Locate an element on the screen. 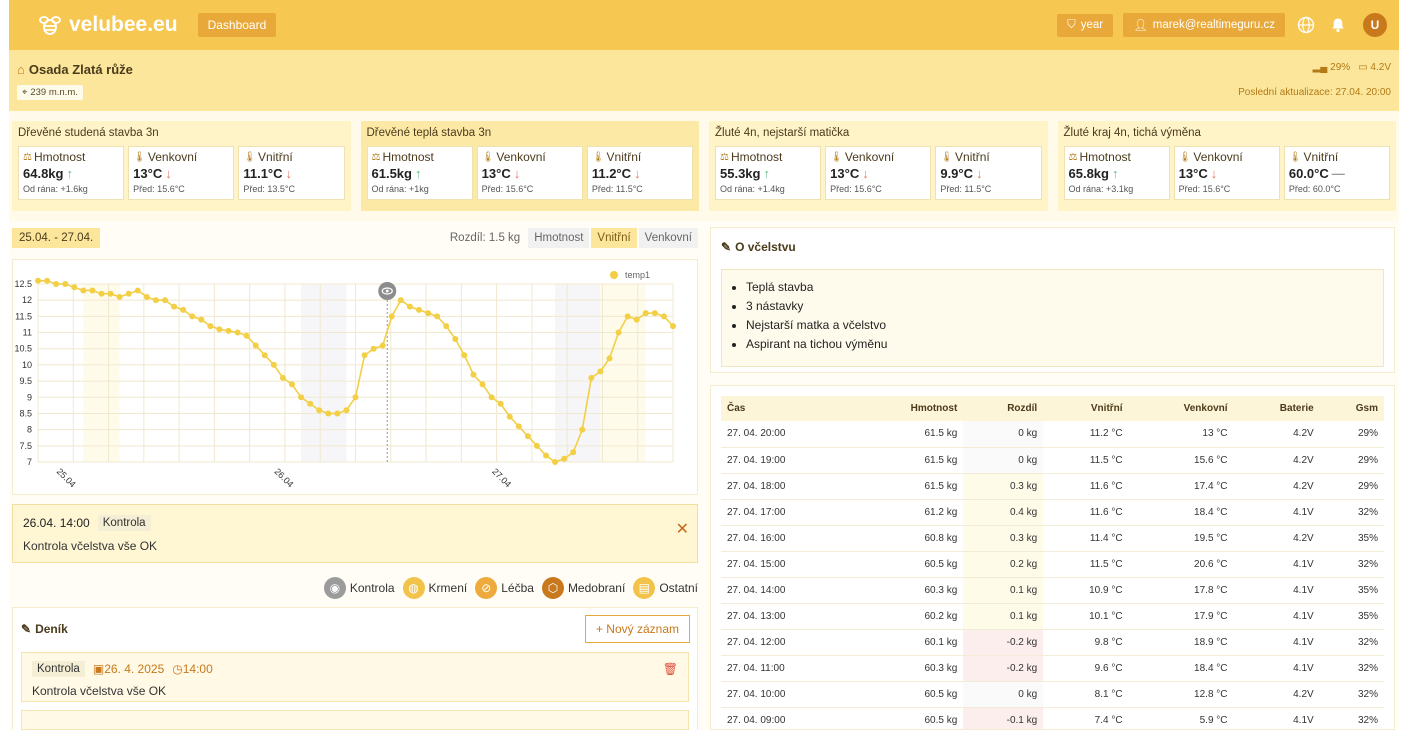 Image resolution: width=1408 pixels, height=730 pixels. column-header: Baterie is located at coordinates (1276, 408).